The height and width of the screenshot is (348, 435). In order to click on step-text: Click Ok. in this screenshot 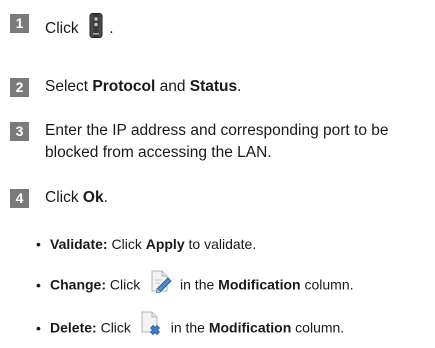, I will do `click(76, 197)`.